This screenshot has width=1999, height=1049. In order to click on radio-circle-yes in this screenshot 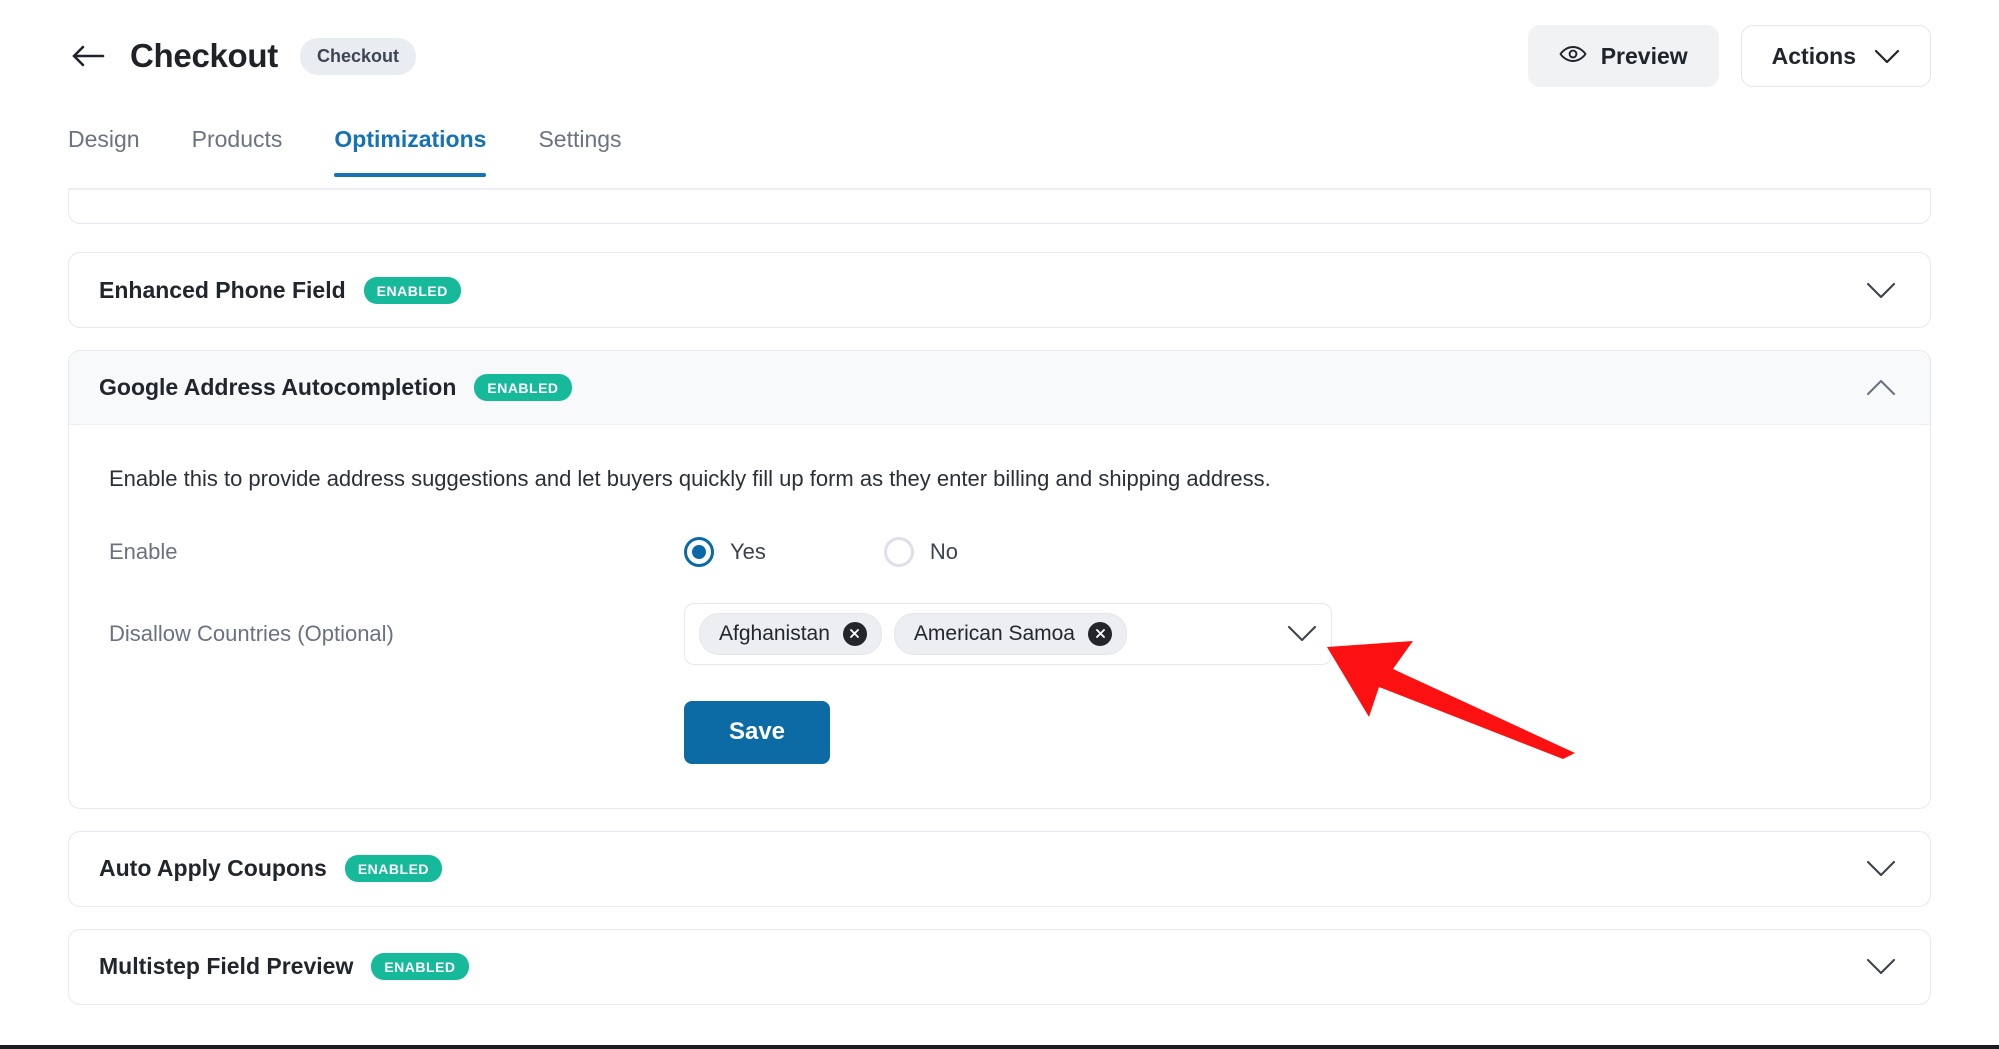, I will do `click(699, 551)`.